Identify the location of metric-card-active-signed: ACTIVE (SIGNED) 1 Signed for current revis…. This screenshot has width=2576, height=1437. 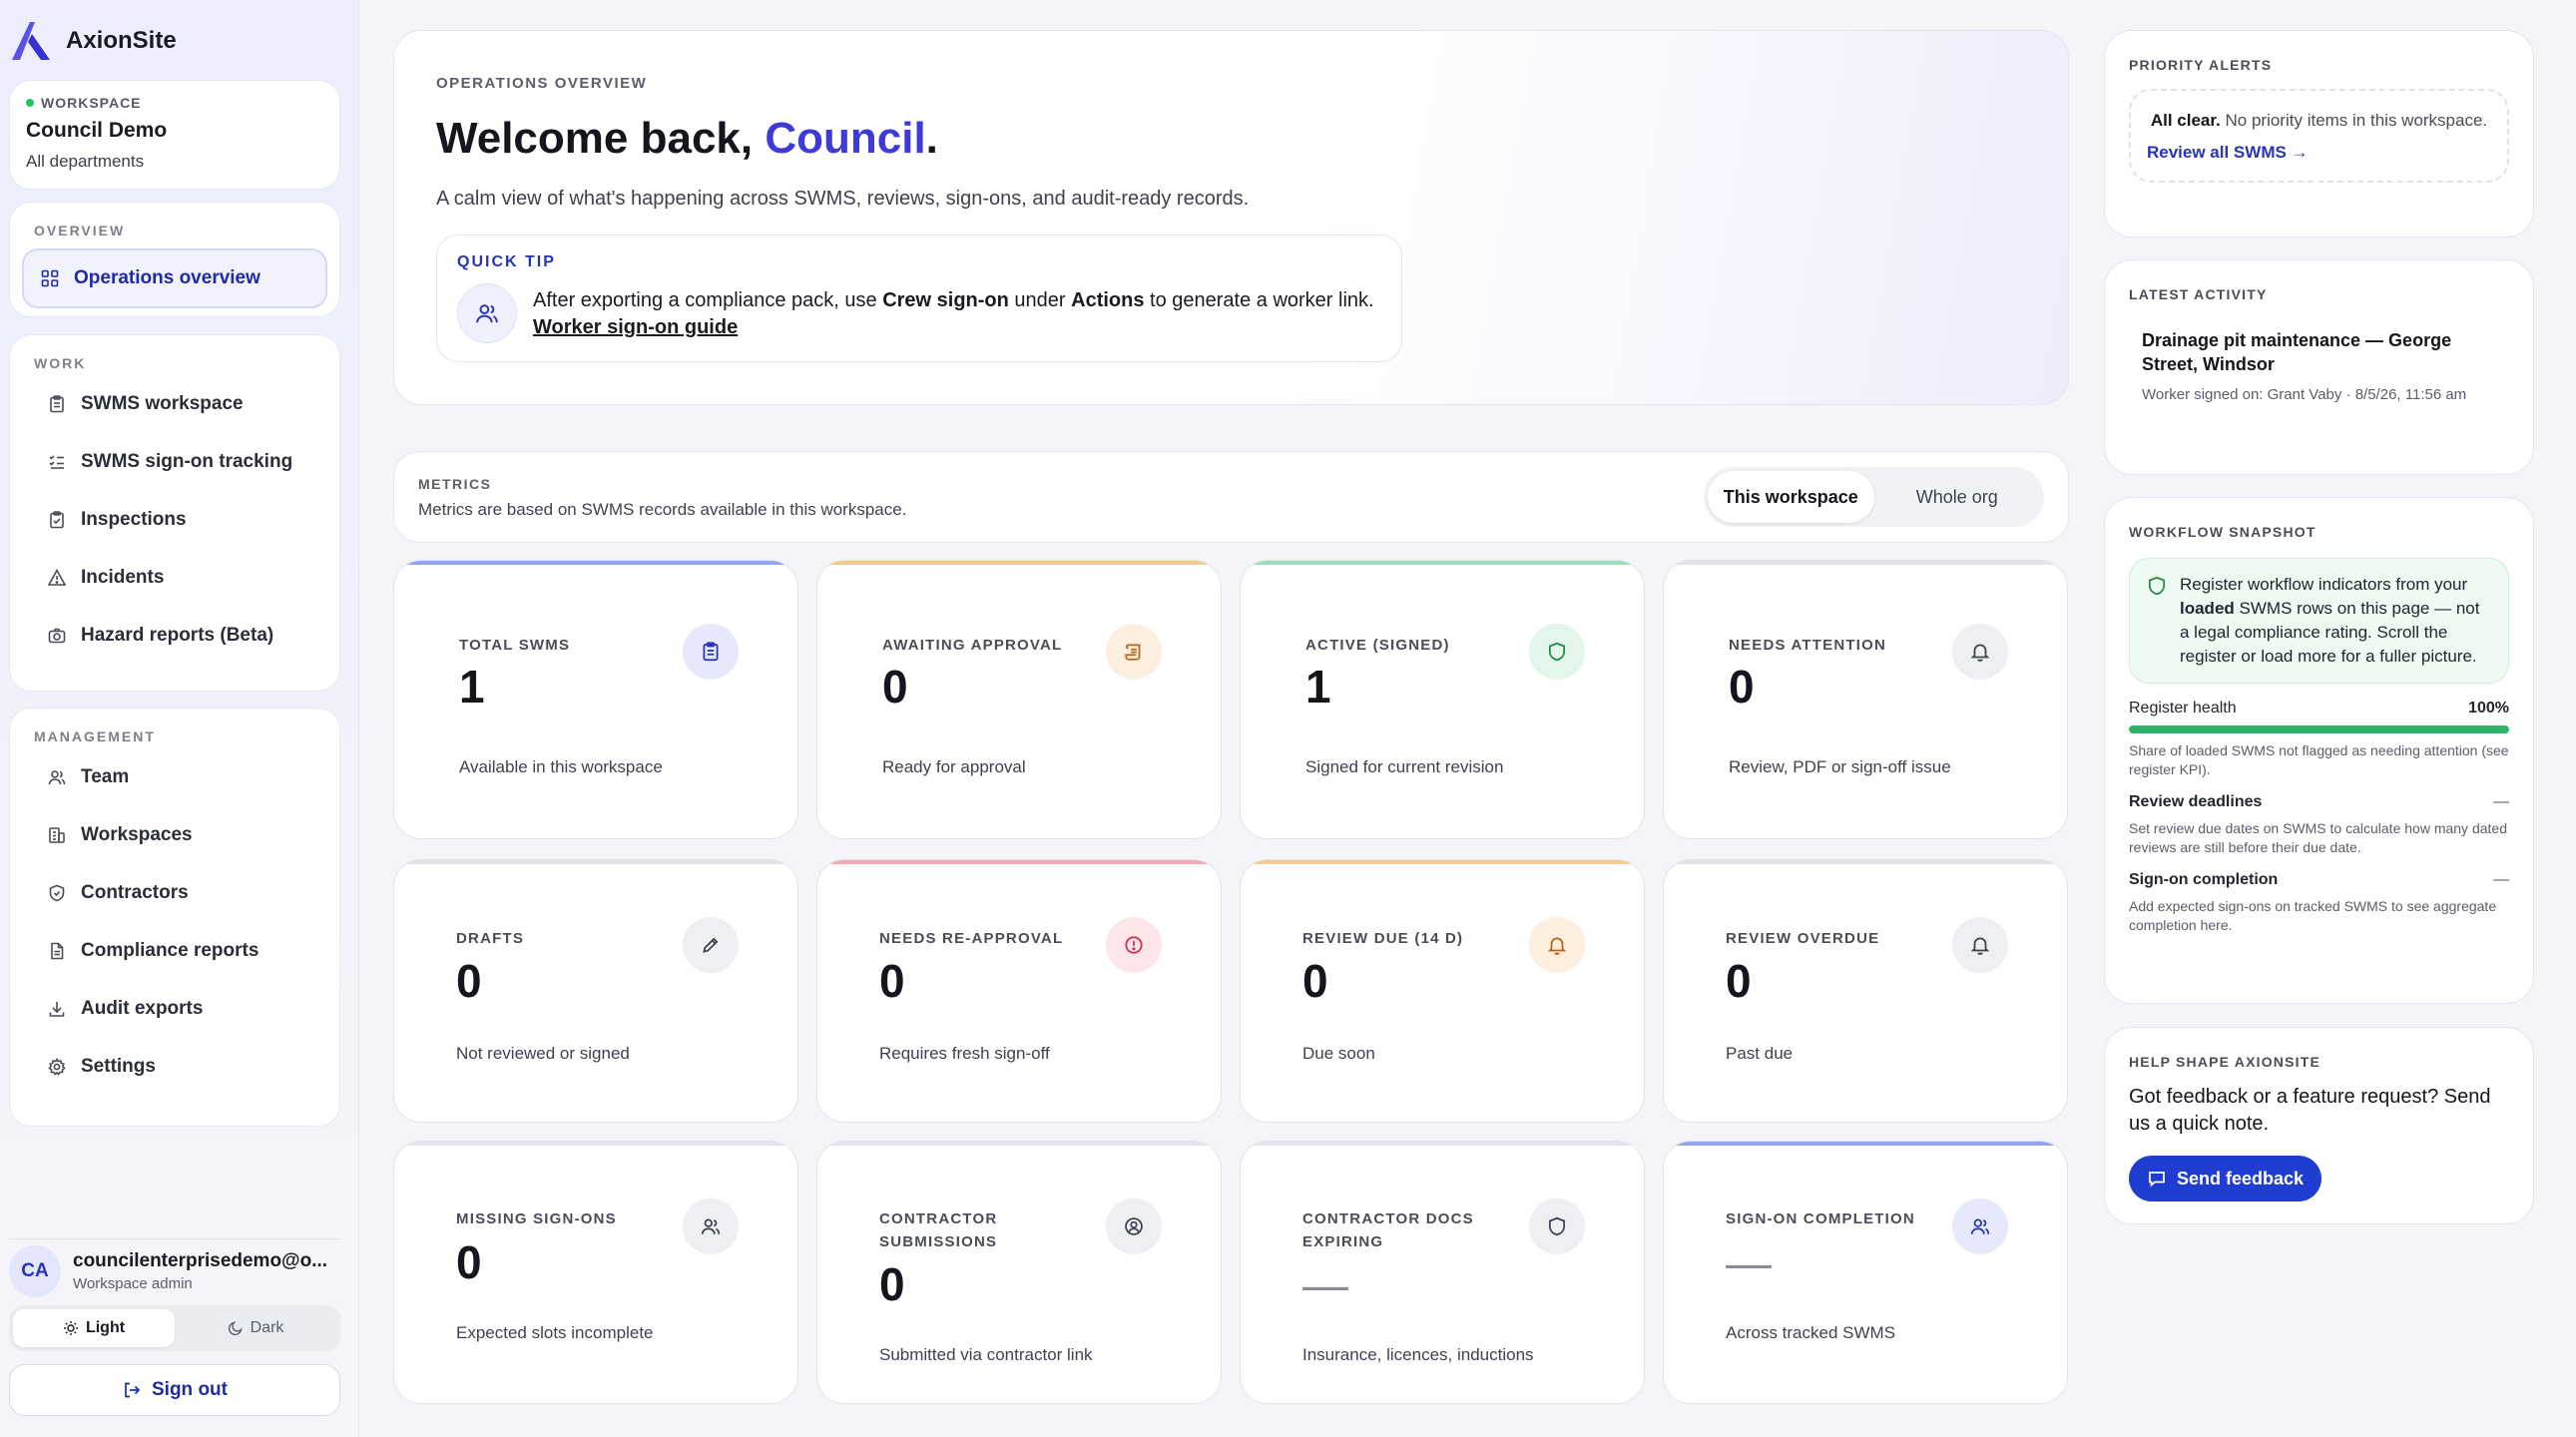
(1443, 699).